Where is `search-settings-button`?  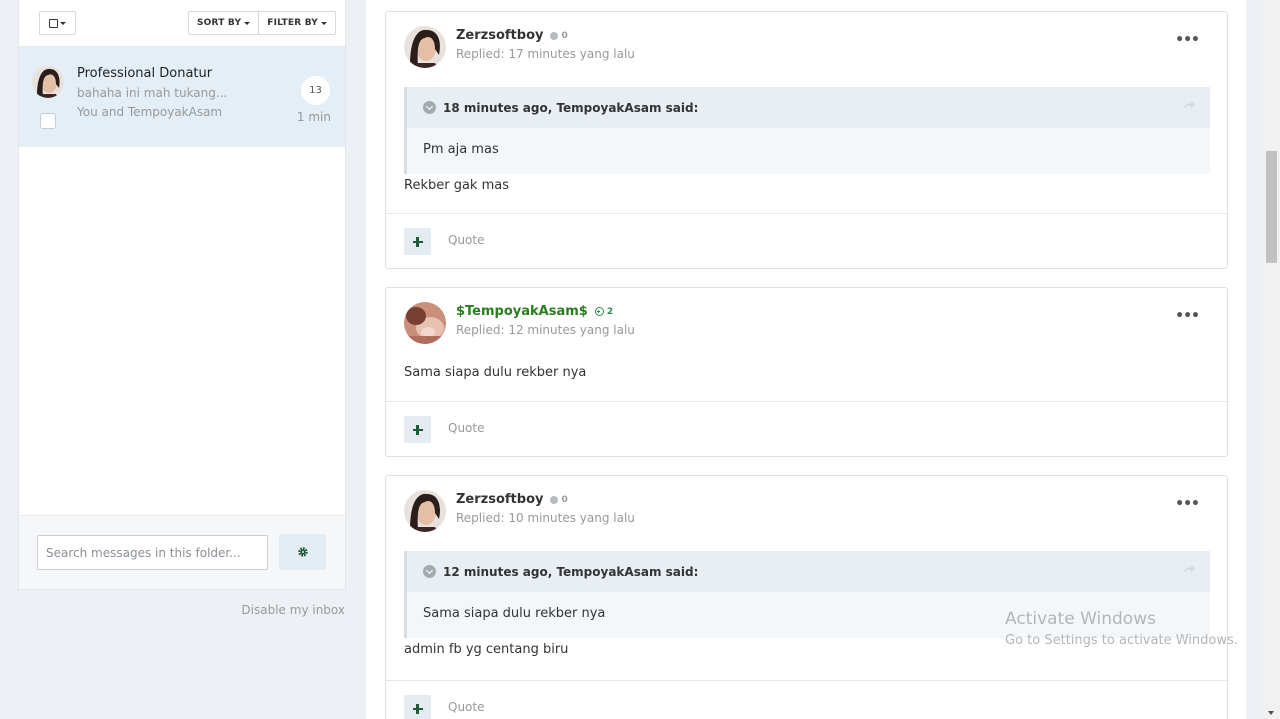 search-settings-button is located at coordinates (302, 552).